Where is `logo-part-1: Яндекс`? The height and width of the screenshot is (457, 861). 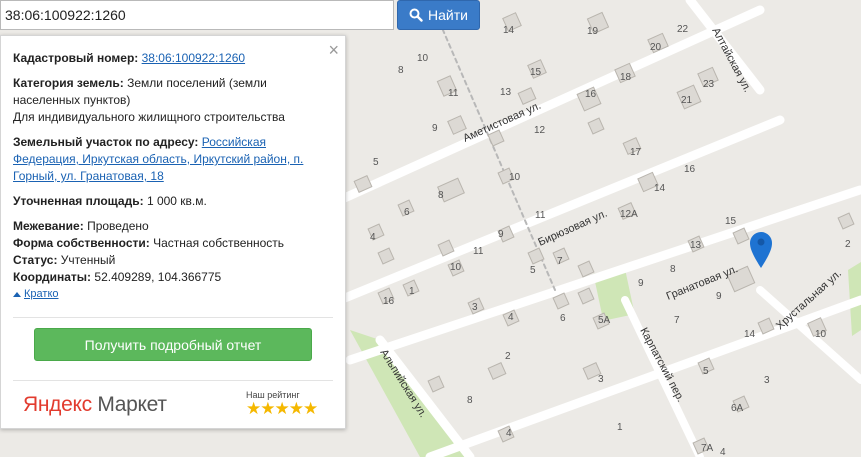
logo-part-1: Яндекс is located at coordinates (57, 404).